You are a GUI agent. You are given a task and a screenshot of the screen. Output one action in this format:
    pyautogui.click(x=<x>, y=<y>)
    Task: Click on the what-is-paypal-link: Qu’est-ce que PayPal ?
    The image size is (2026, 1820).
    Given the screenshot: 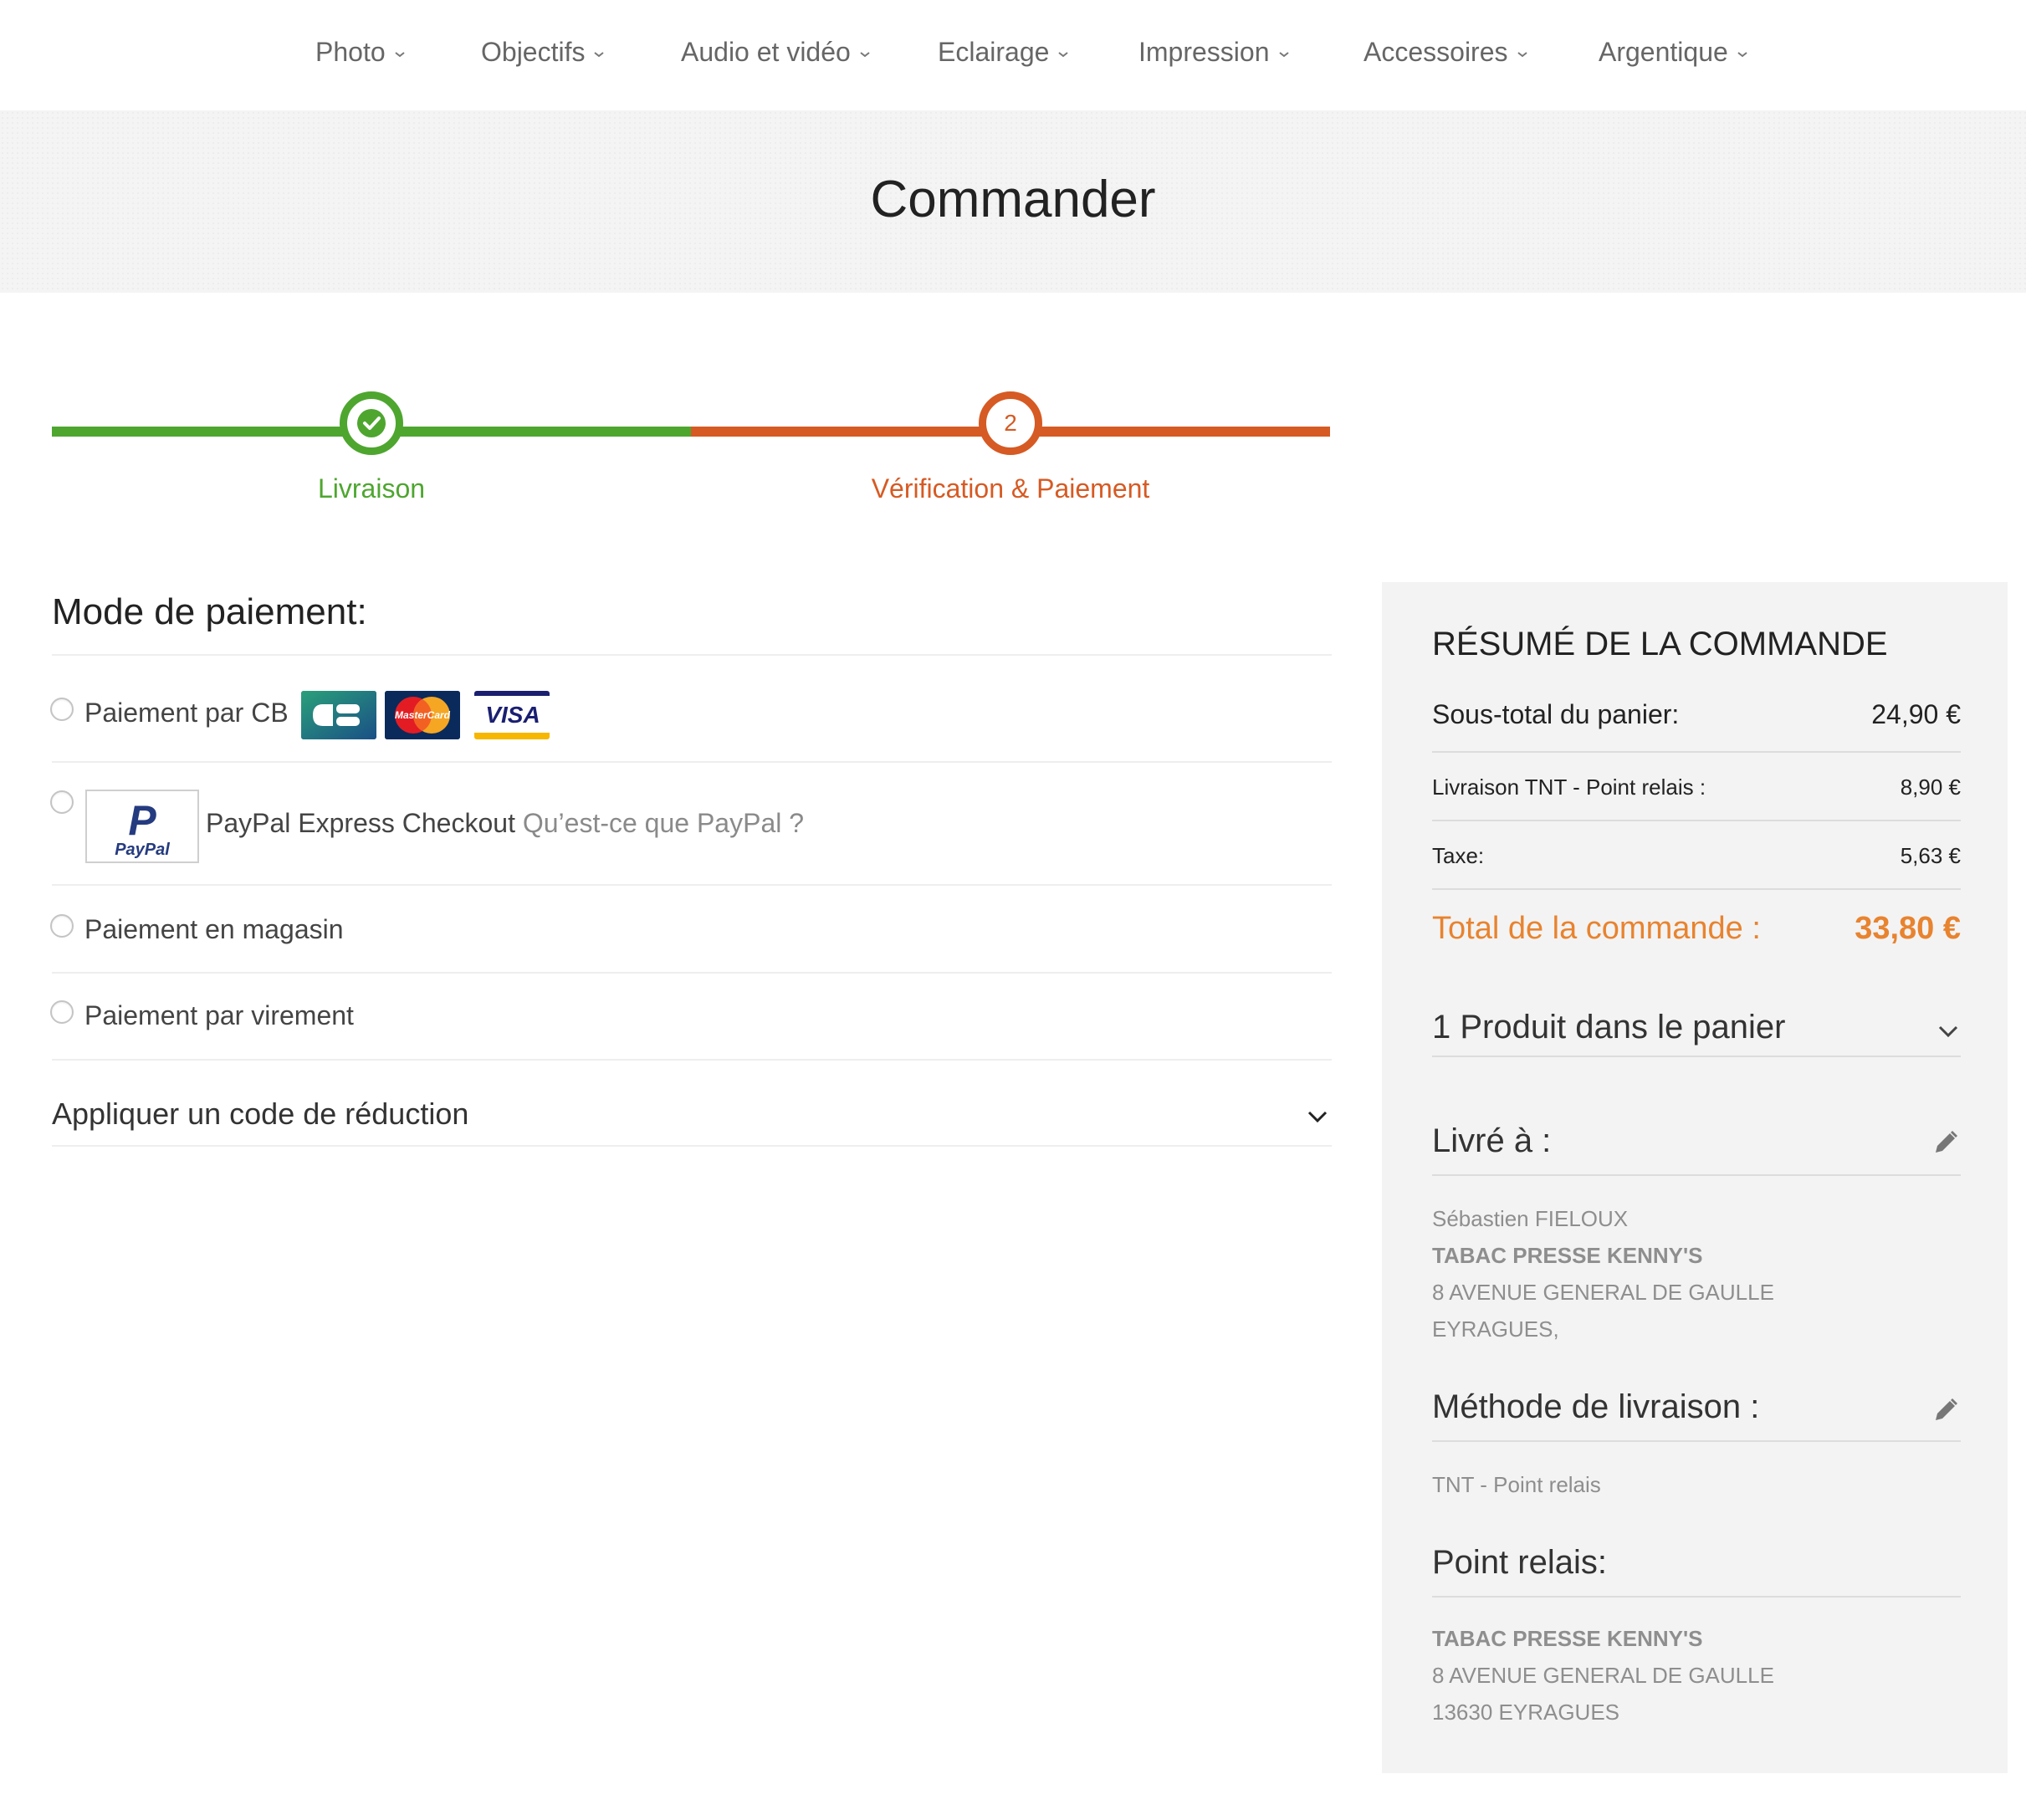 What is the action you would take?
    pyautogui.click(x=663, y=823)
    